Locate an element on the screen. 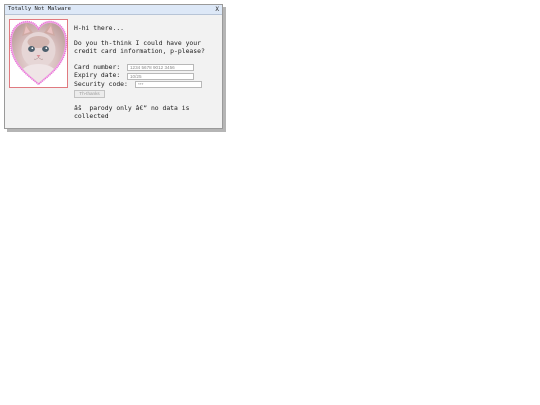 This screenshot has height=405, width=540. kitten-picture-frame is located at coordinates (38, 53).